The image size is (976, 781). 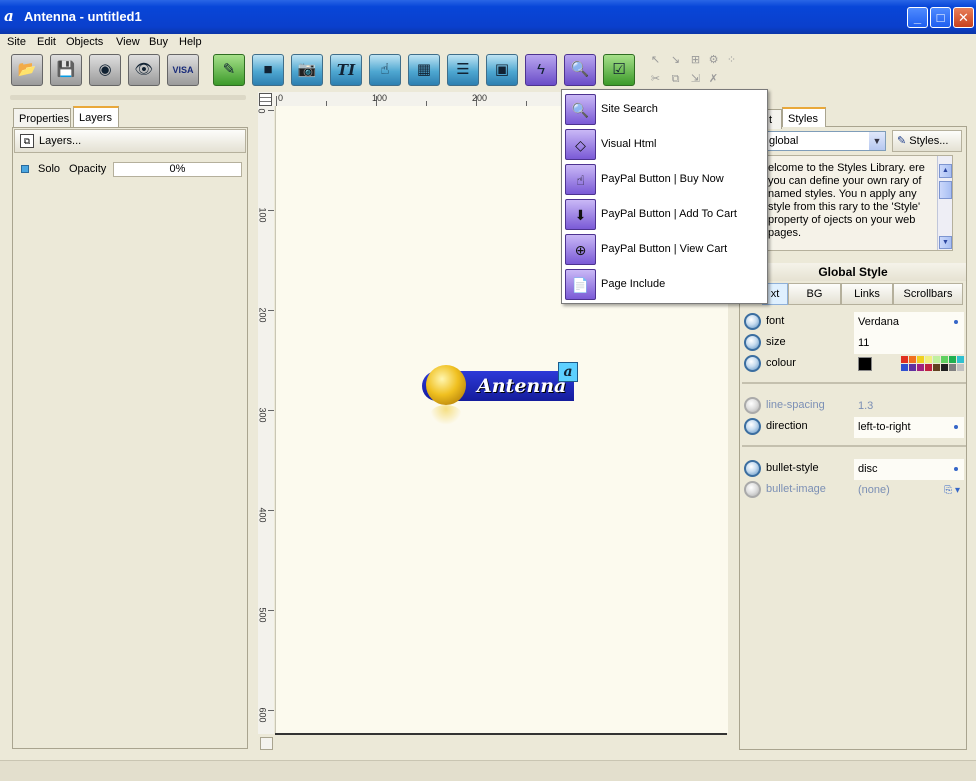 I want to click on prop-line-spacing: line-spacing 1.3, so click(x=854, y=406).